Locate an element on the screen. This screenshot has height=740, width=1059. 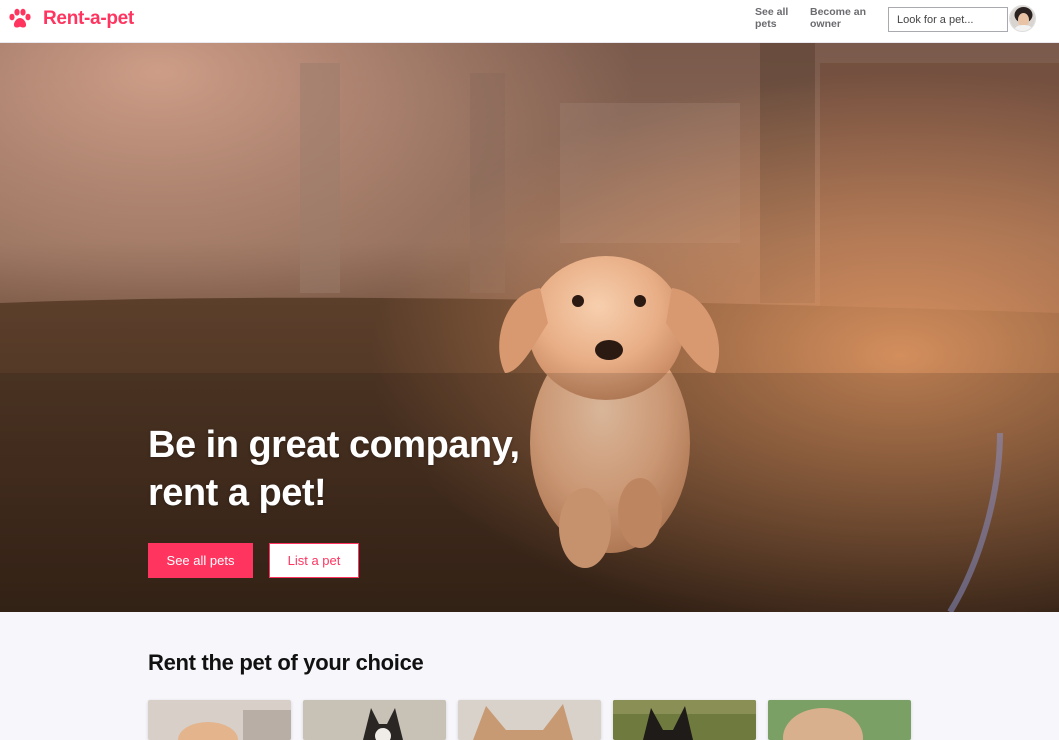
nav-link-become-owner: Become an owner is located at coordinates (842, 18).